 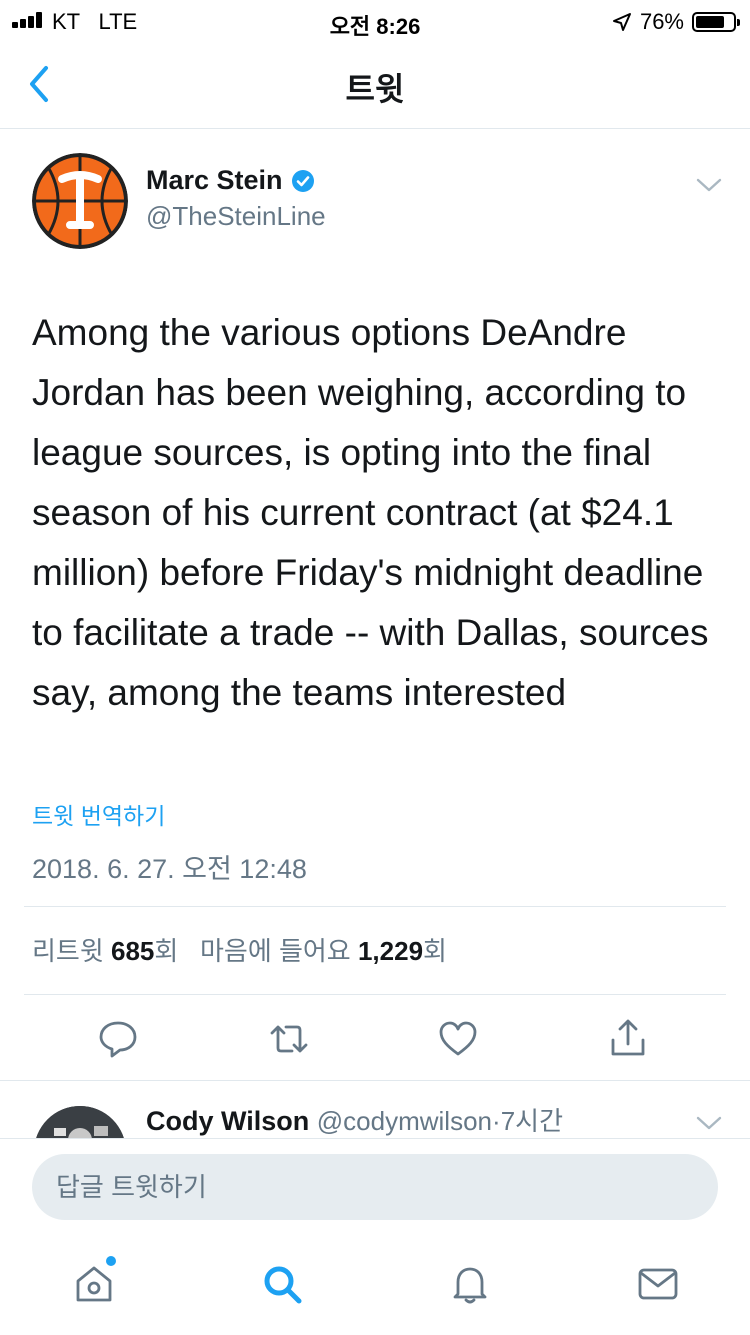 I want to click on page-title: 트윗, so click(x=375, y=89).